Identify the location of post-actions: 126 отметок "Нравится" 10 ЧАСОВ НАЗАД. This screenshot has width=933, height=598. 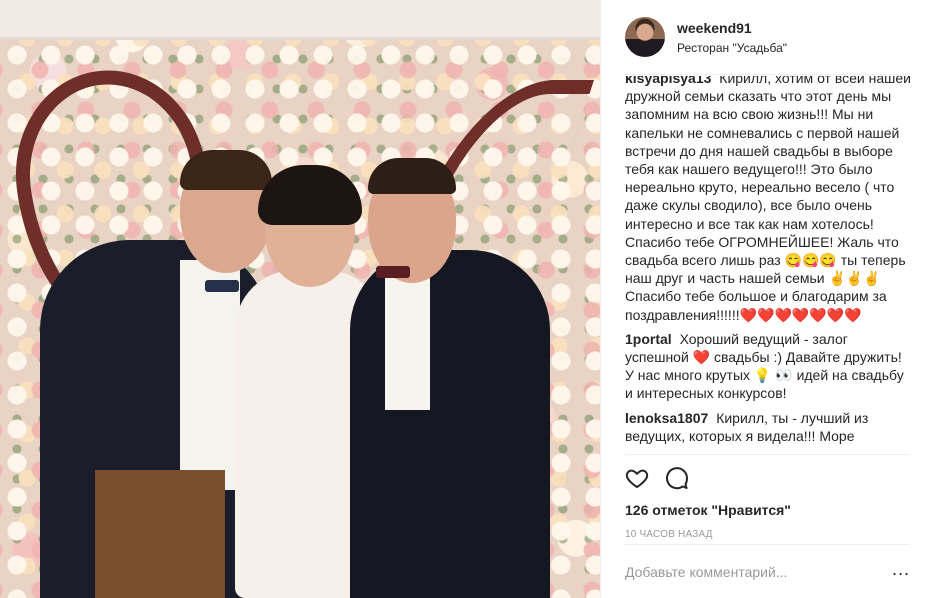
(767, 499).